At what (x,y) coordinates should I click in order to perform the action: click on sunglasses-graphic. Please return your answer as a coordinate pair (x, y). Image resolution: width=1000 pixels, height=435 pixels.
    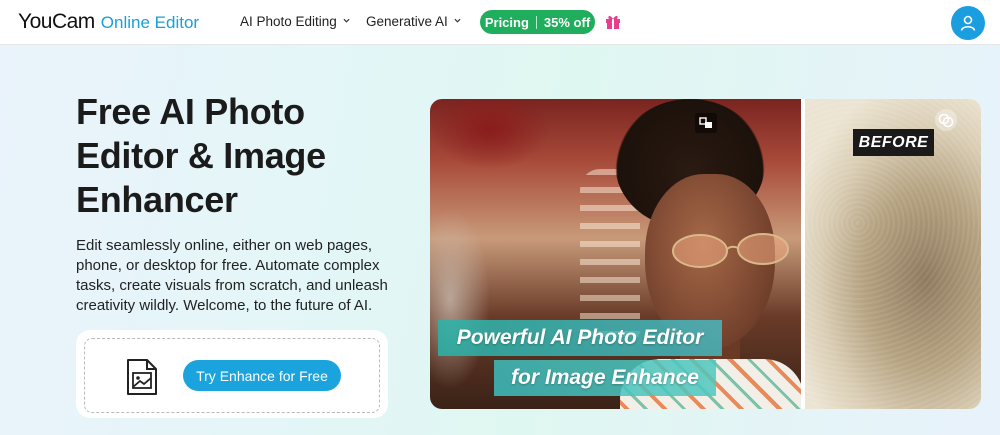
    Looking at the image, I should click on (730, 250).